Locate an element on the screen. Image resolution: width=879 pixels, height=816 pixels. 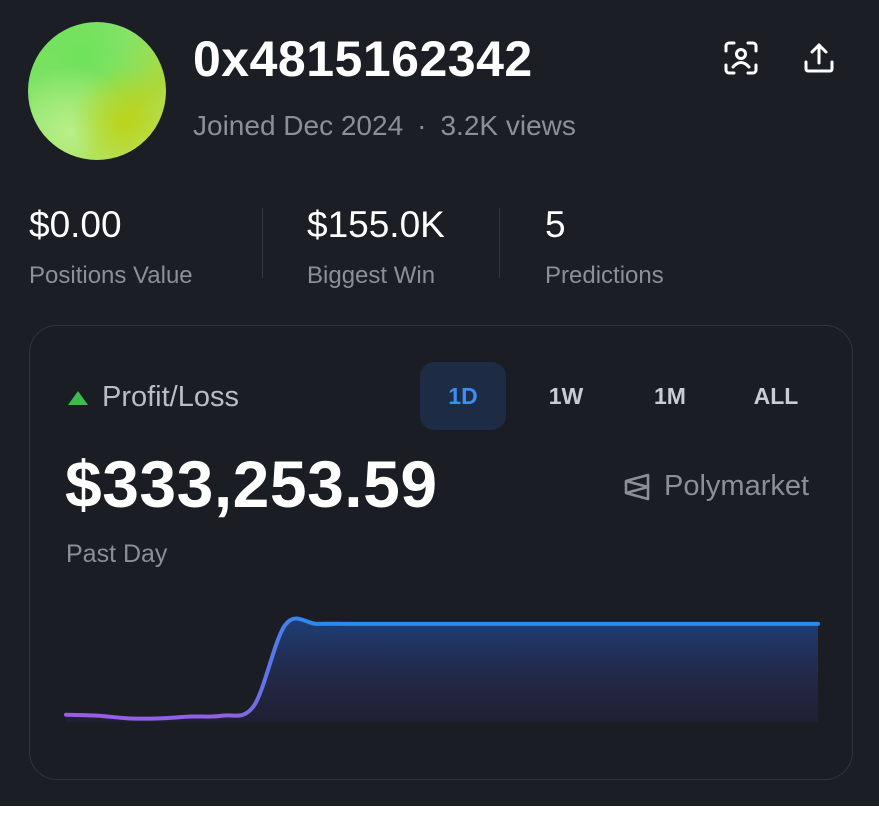
stat-value: 5 is located at coordinates (555, 224).